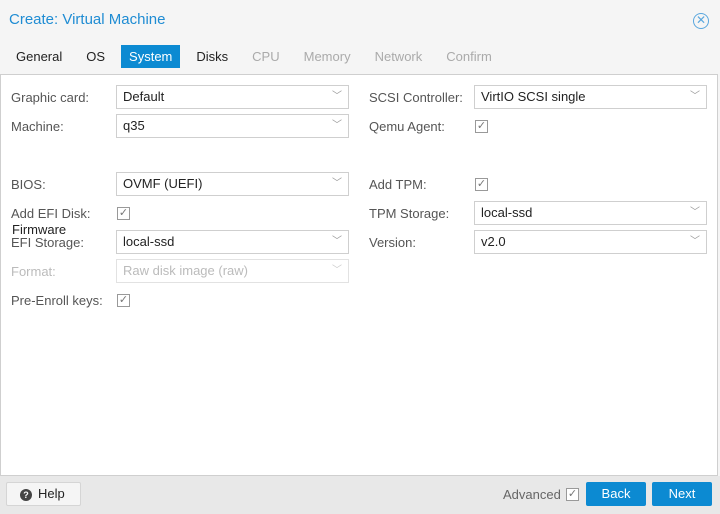 The image size is (720, 514). Describe the element at coordinates (266, 56) in the screenshot. I see `tab-cpu: CPU` at that location.